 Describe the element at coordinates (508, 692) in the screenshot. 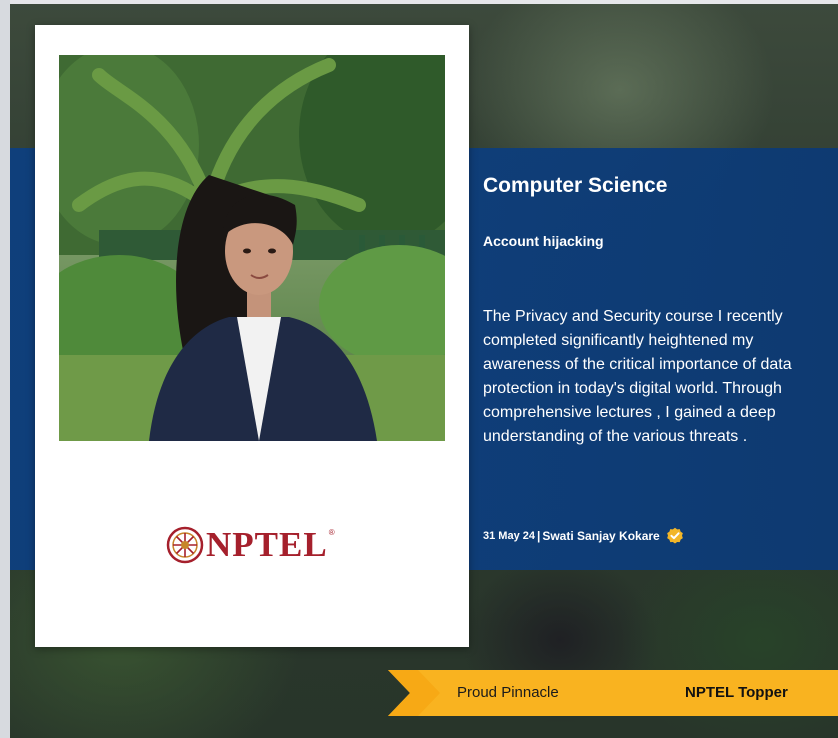

I see `ribbon-label-proud-pinnacle: Proud Pinnacle` at that location.